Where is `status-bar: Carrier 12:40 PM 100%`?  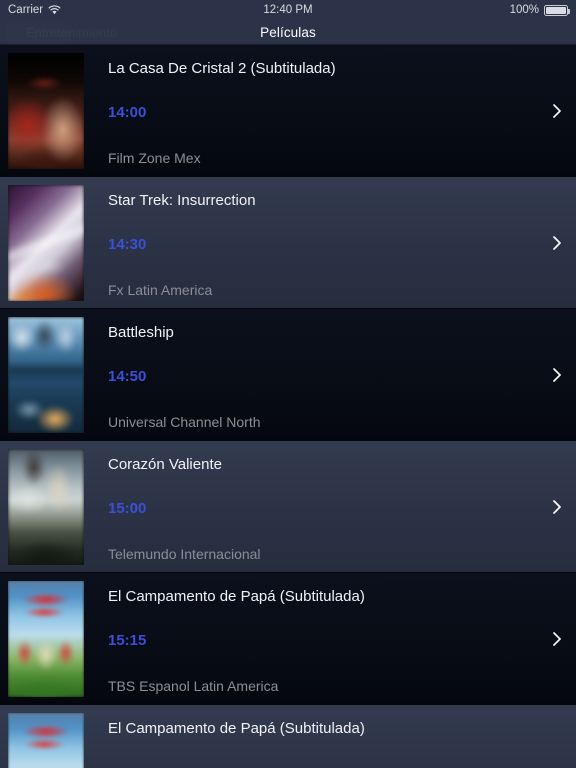
status-bar: Carrier 12:40 PM 100% is located at coordinates (288, 10).